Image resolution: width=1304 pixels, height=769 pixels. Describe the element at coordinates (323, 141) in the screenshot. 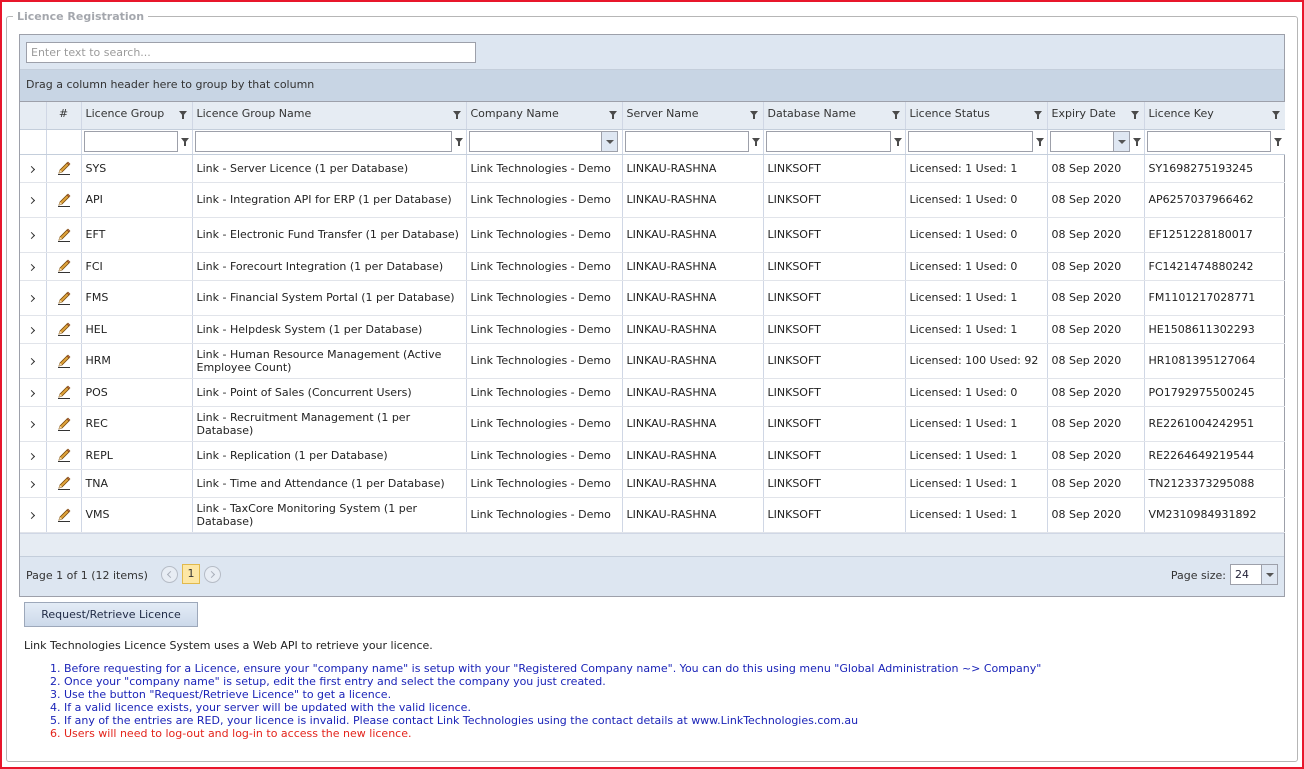

I see `filter-licence-group-name-input` at that location.